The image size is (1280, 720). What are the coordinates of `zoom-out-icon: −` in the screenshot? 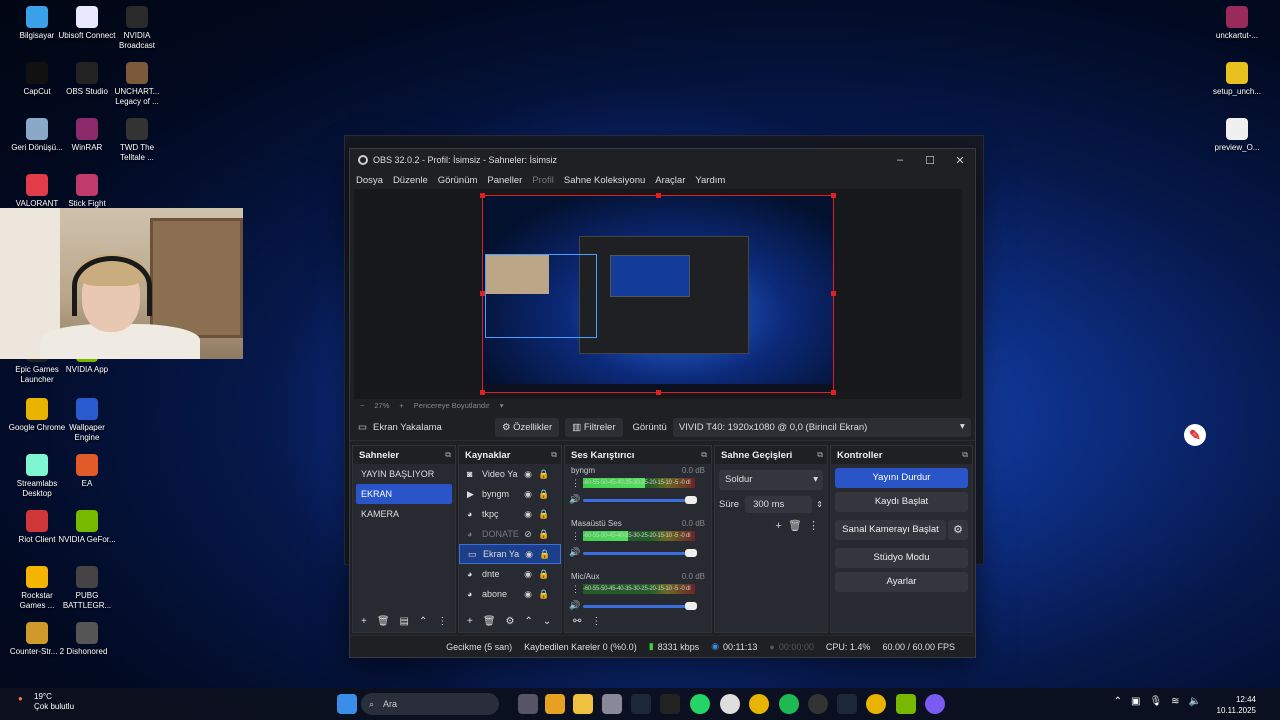 It's located at (362, 405).